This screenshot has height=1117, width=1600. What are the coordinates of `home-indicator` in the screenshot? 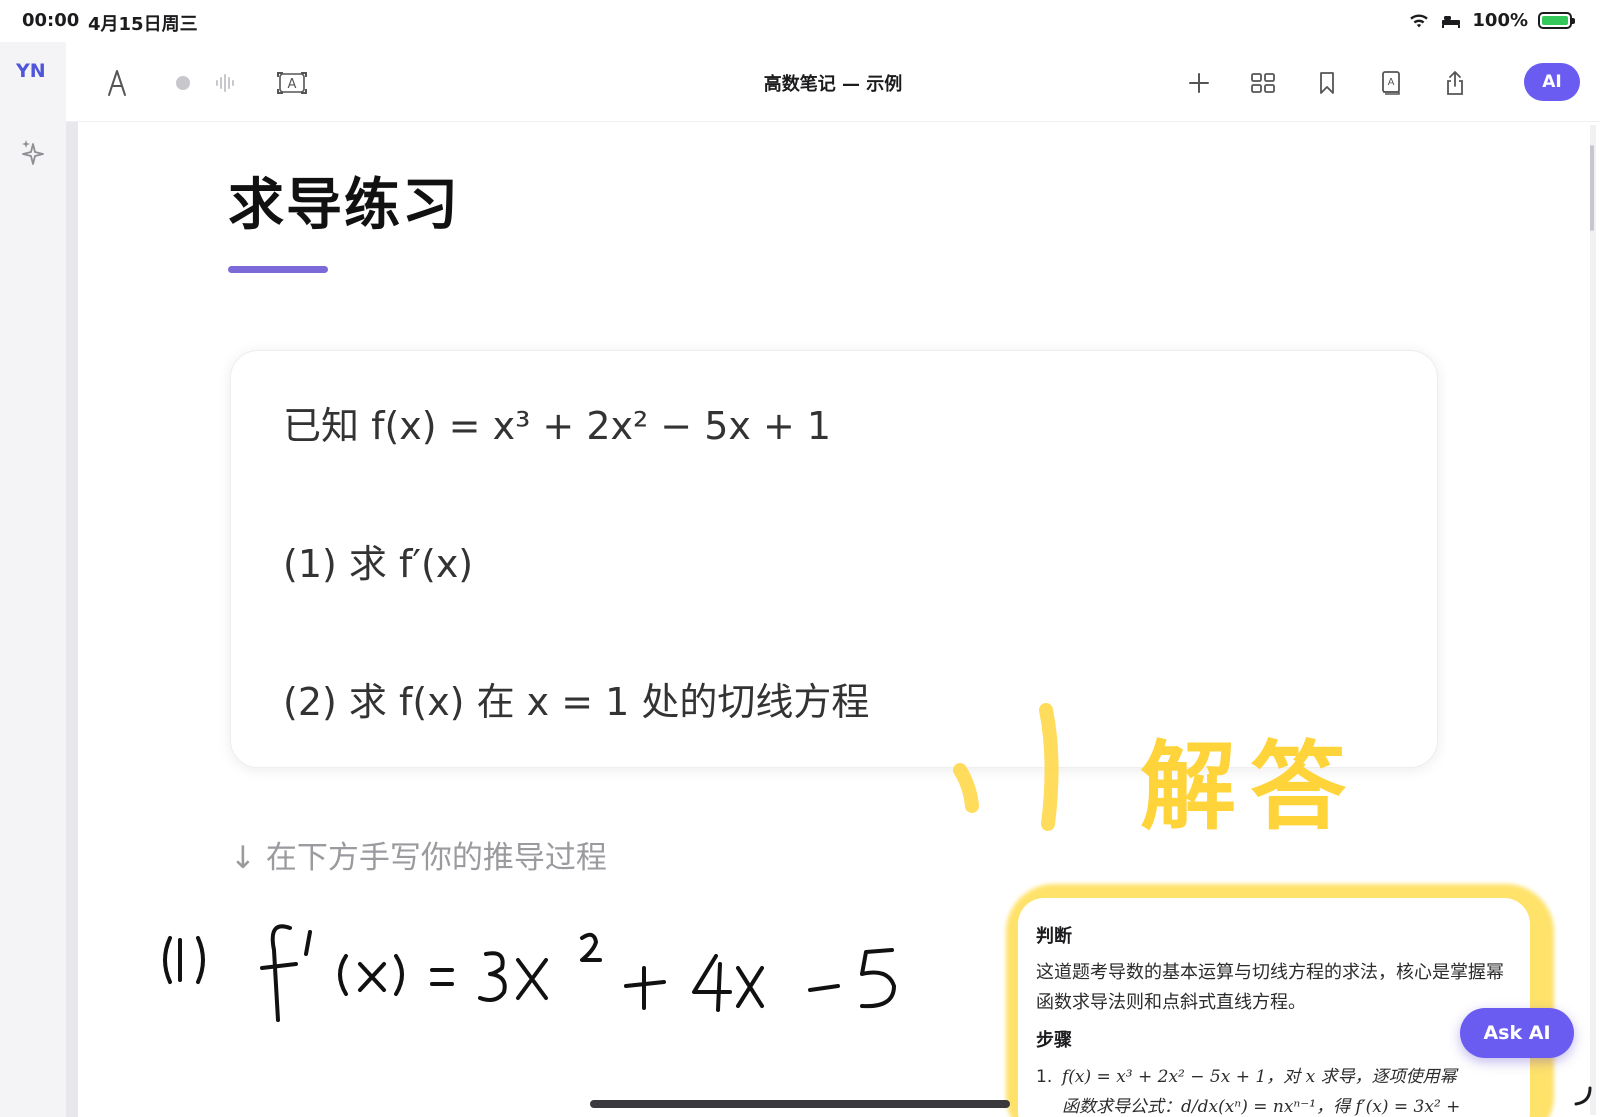 It's located at (800, 1104).